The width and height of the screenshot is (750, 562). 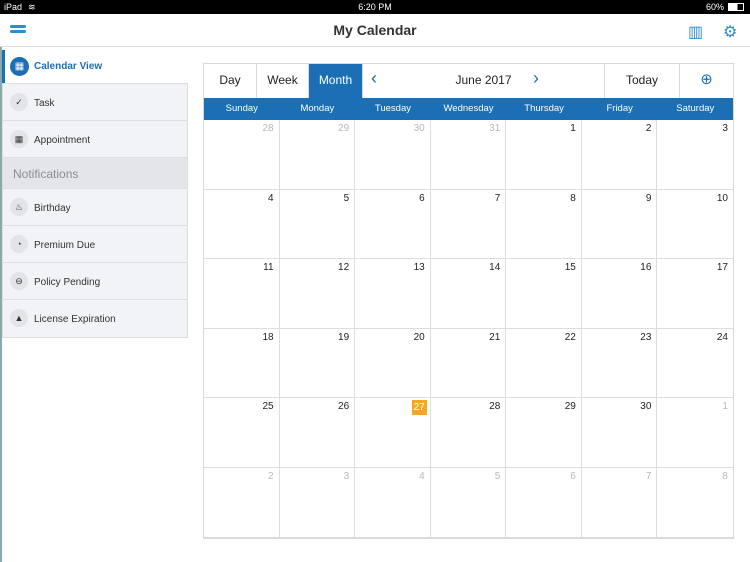 I want to click on day-cell: 12, so click(x=317, y=294).